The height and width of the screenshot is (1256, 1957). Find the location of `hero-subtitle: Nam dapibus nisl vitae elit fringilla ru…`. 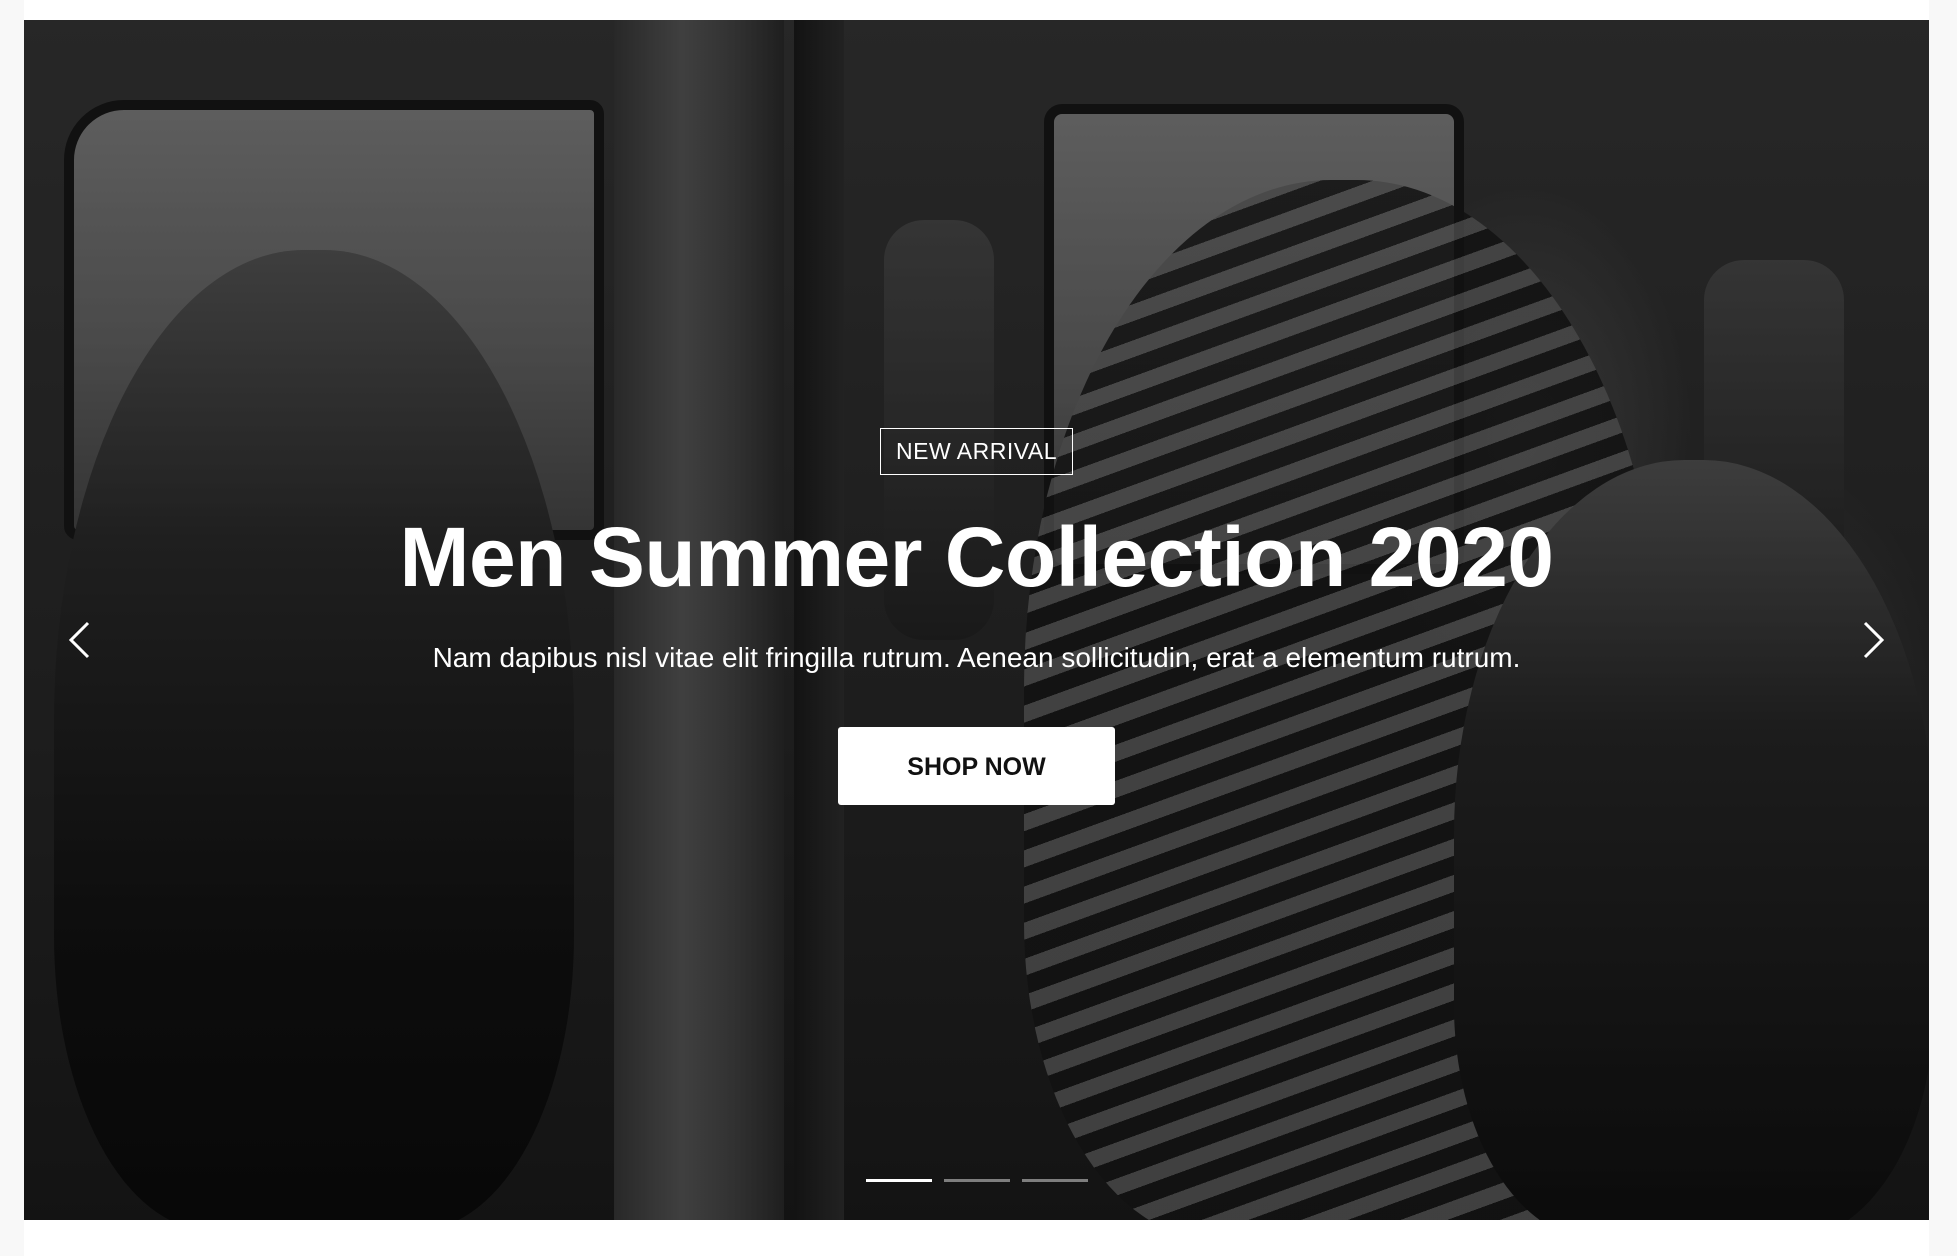

hero-subtitle: Nam dapibus nisl vitae elit fringilla ru… is located at coordinates (976, 657).